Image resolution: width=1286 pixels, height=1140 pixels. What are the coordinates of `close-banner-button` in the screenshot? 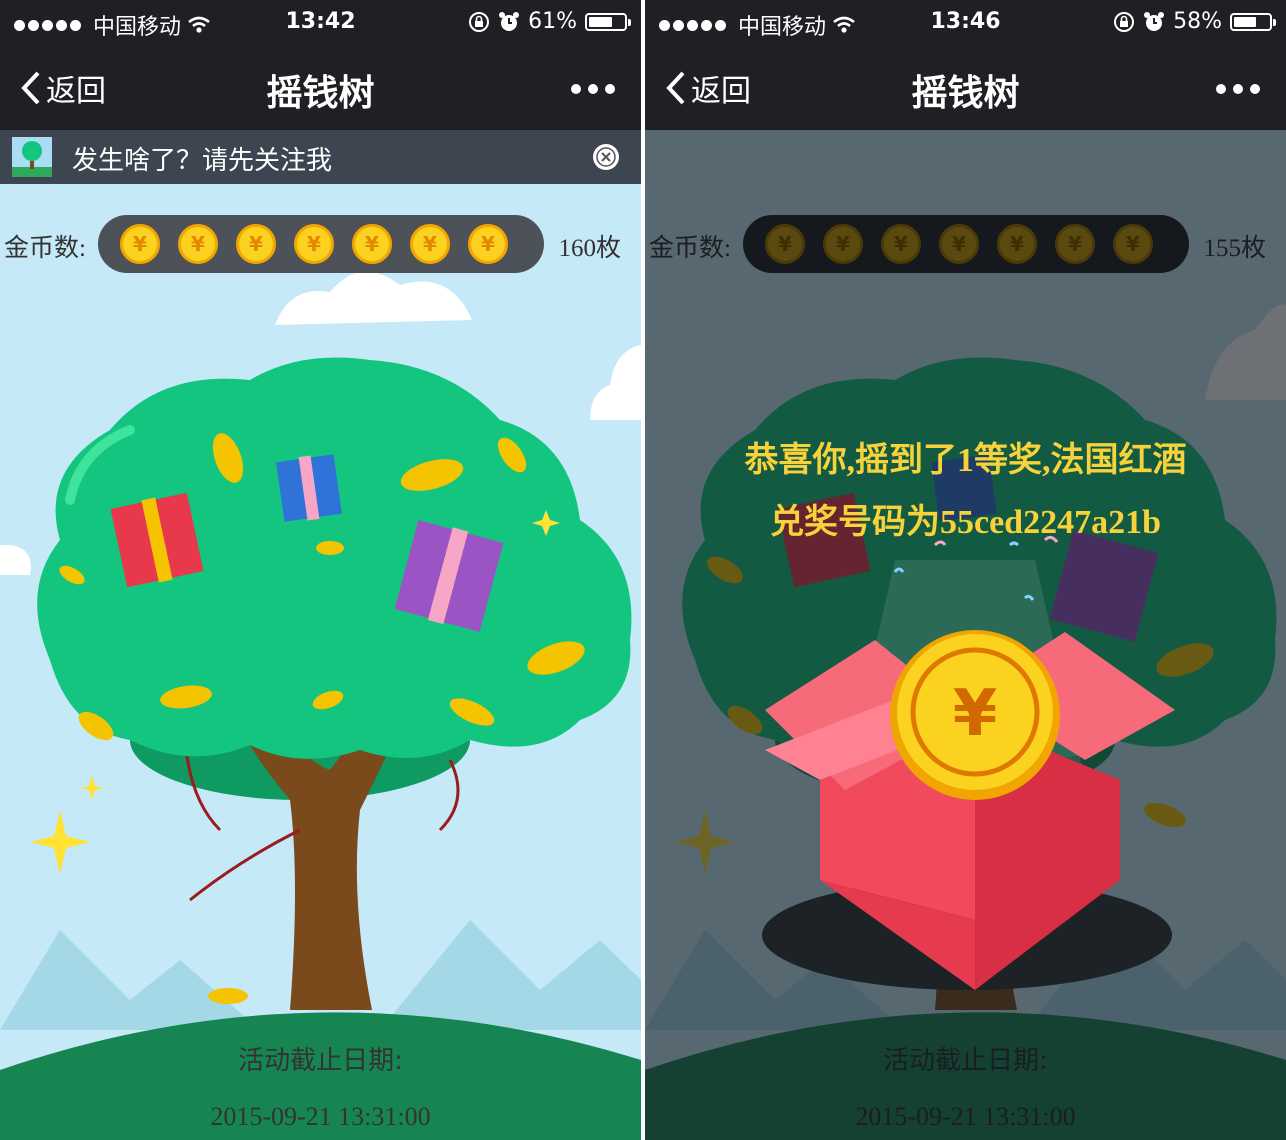 It's located at (606, 157).